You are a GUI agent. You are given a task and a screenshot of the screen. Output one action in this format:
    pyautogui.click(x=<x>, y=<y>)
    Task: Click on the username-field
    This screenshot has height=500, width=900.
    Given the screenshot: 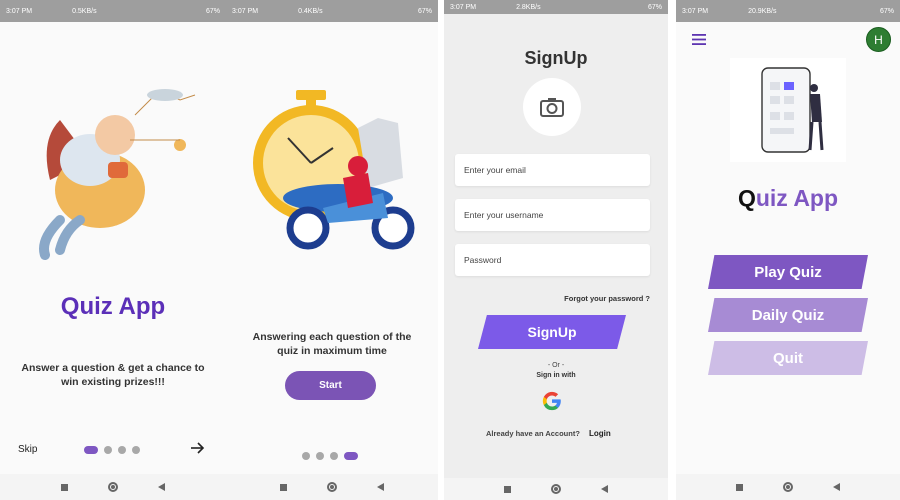 What is the action you would take?
    pyautogui.click(x=552, y=215)
    